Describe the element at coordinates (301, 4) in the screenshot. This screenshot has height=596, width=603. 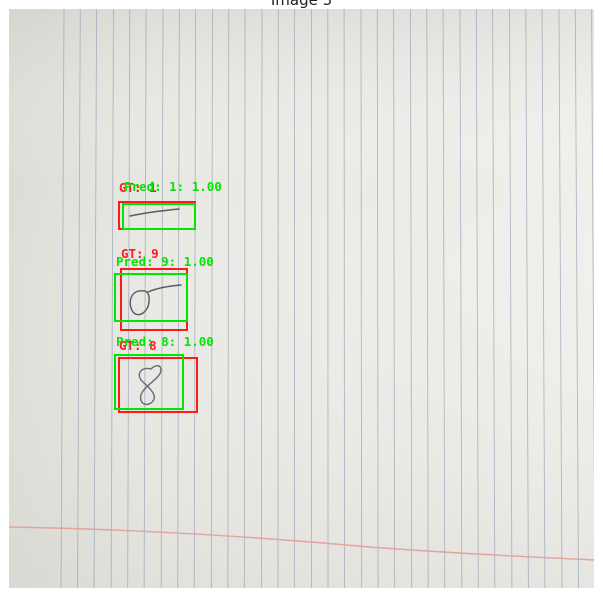
I see `figure-title: Image 3` at that location.